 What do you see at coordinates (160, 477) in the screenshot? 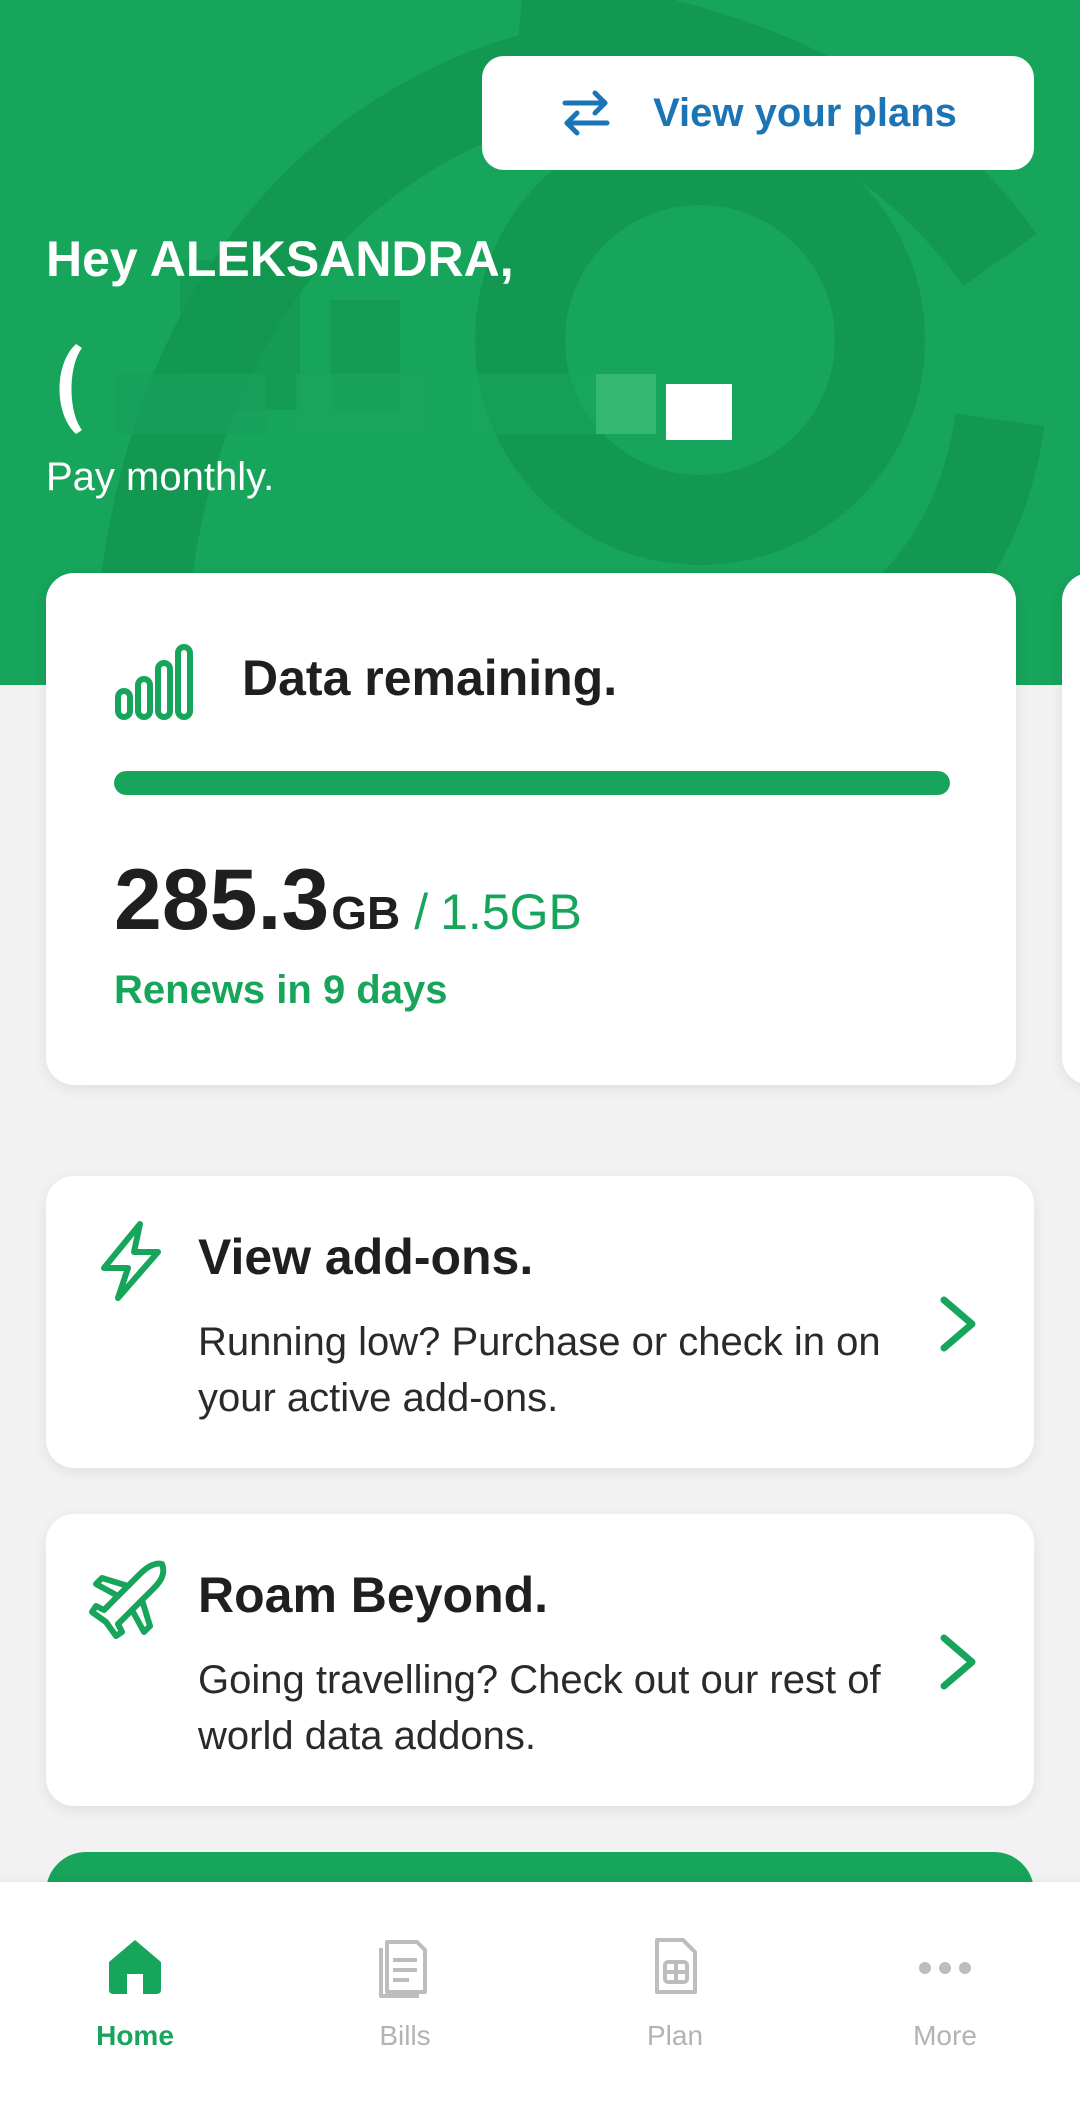
I see `plan-type-text: Pay monthly.` at bounding box center [160, 477].